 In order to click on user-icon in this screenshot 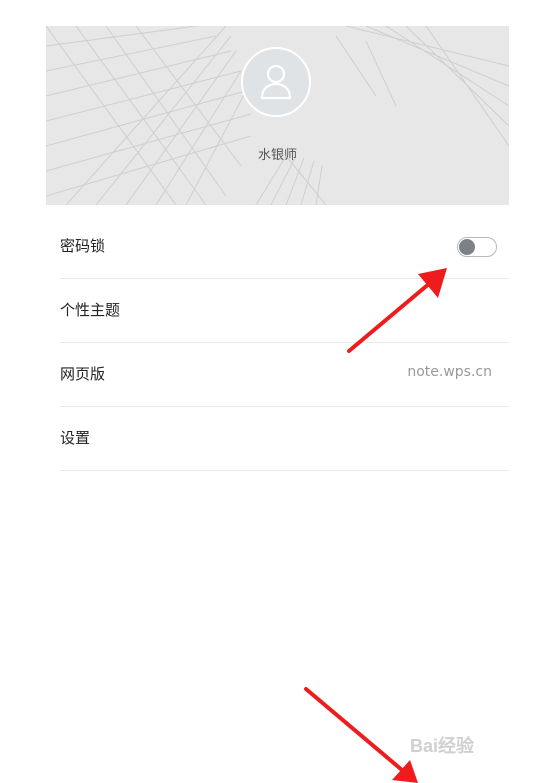, I will do `click(276, 82)`.